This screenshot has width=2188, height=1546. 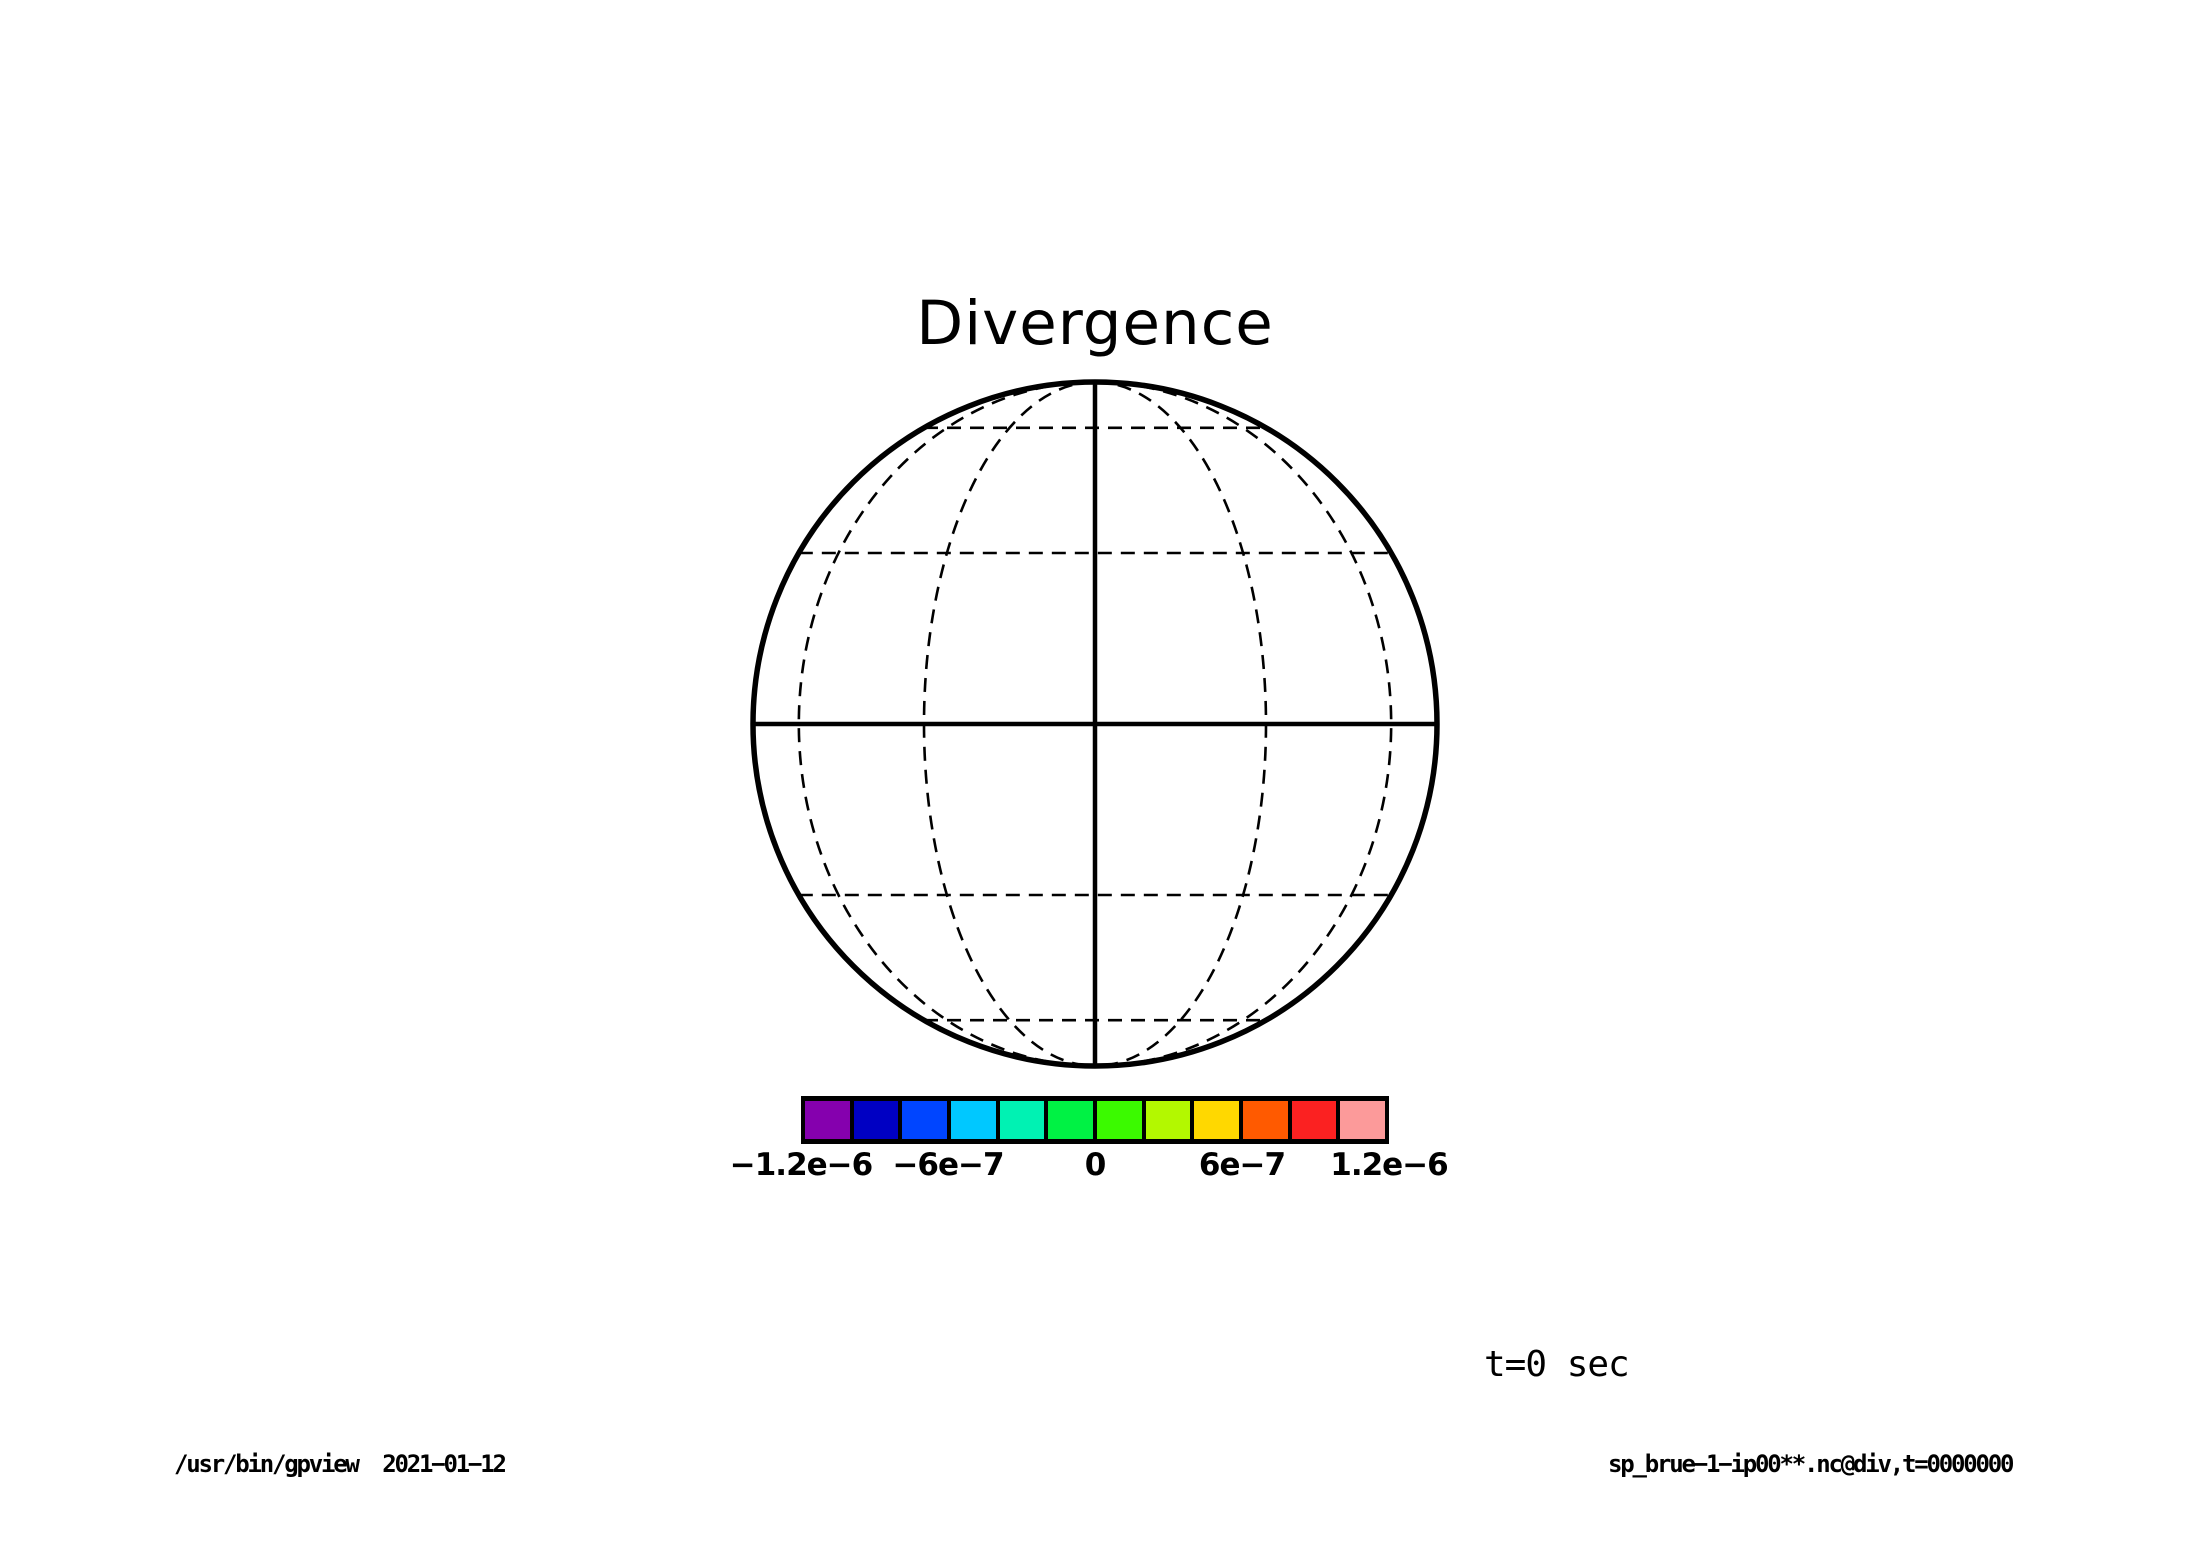 What do you see at coordinates (1095, 1165) in the screenshot?
I see `colorbar-tick-label: 0` at bounding box center [1095, 1165].